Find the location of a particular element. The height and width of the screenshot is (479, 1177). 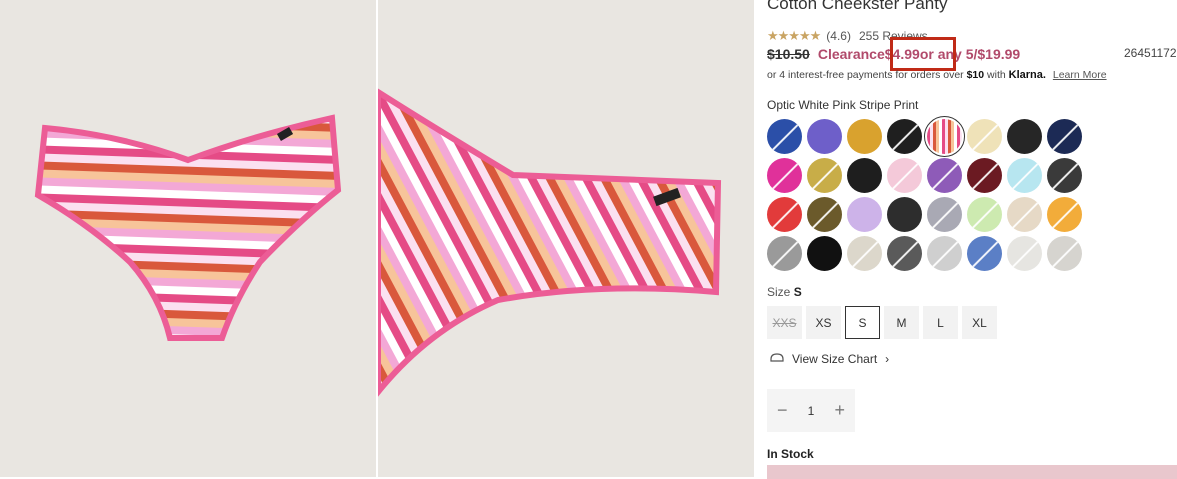

product-sku: 26451172 is located at coordinates (1150, 53).